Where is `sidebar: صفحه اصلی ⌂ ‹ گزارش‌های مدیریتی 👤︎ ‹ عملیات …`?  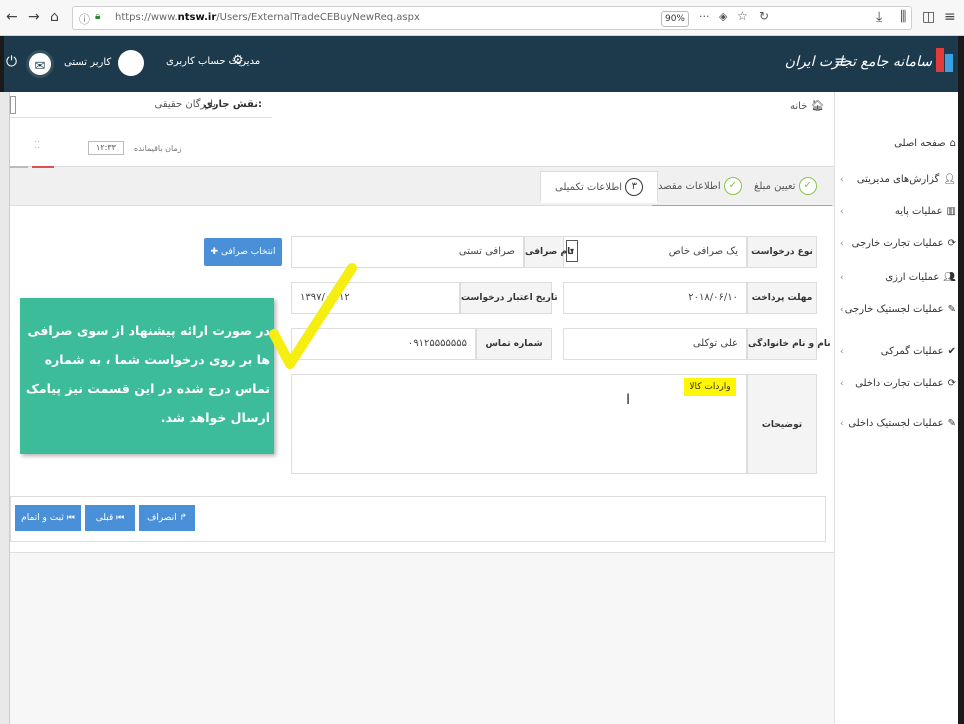
sidebar: صفحه اصلی ⌂ ‹ گزارش‌های مدیریتی 👤︎ ‹ عملیات … is located at coordinates (899, 408).